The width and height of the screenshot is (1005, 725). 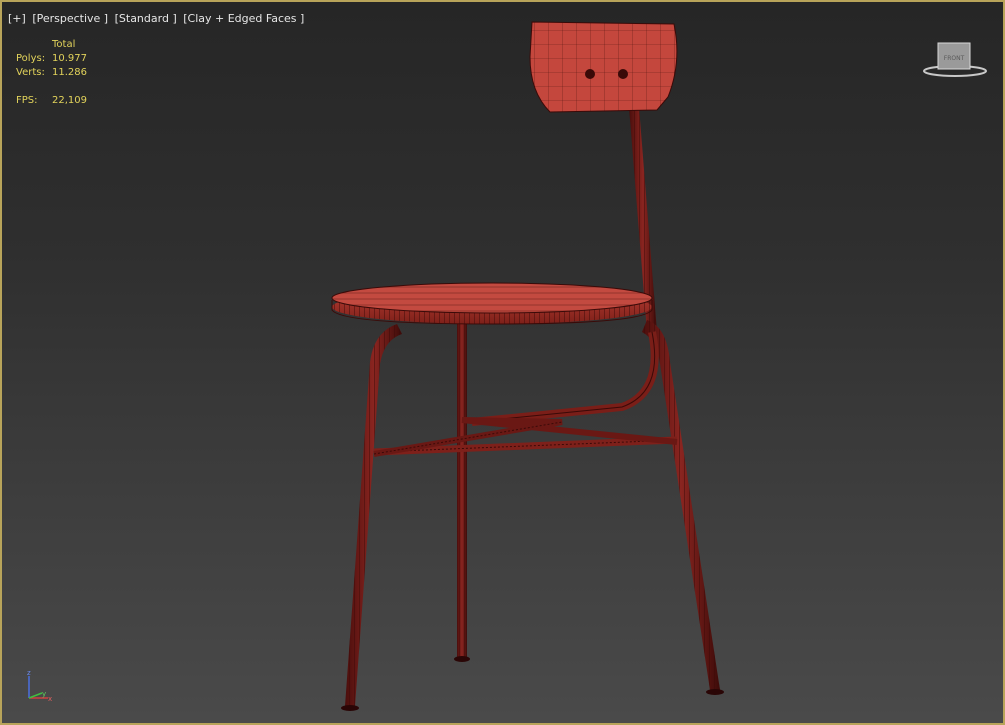 What do you see at coordinates (30, 72) in the screenshot?
I see `verts-label: Verts:` at bounding box center [30, 72].